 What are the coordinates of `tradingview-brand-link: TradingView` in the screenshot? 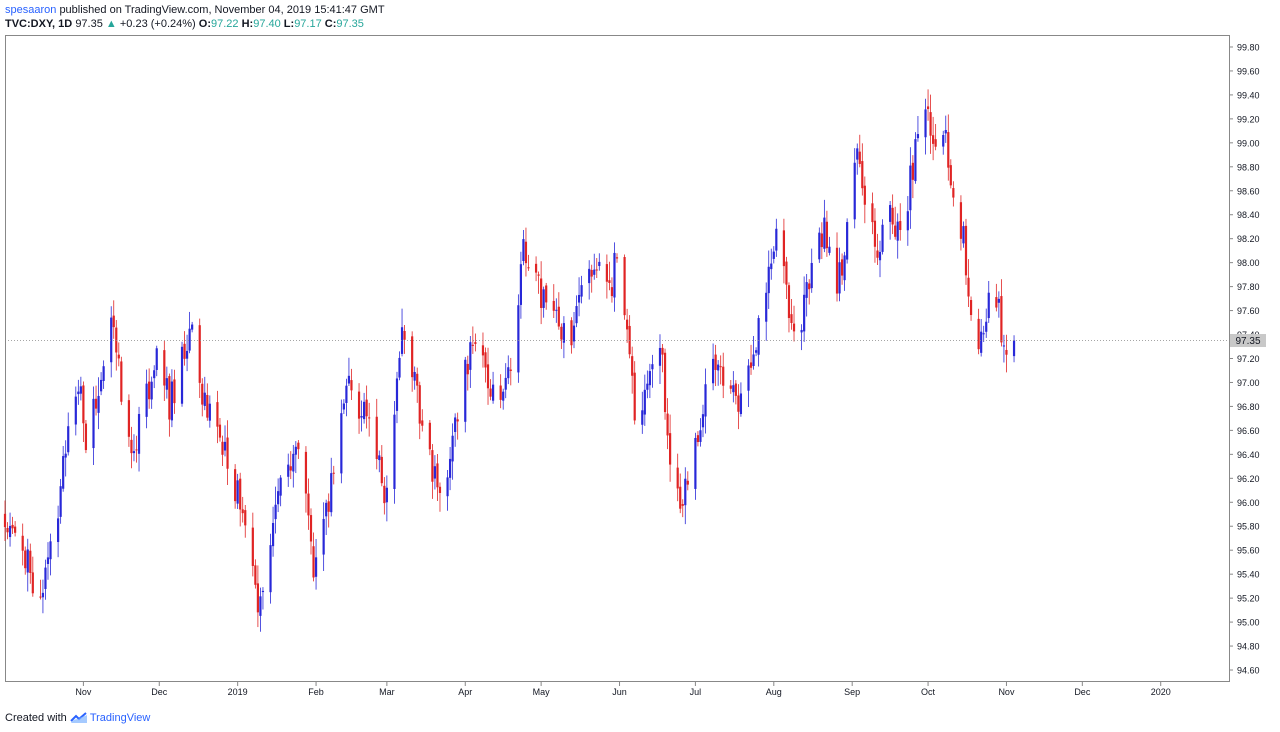 It's located at (120, 718).